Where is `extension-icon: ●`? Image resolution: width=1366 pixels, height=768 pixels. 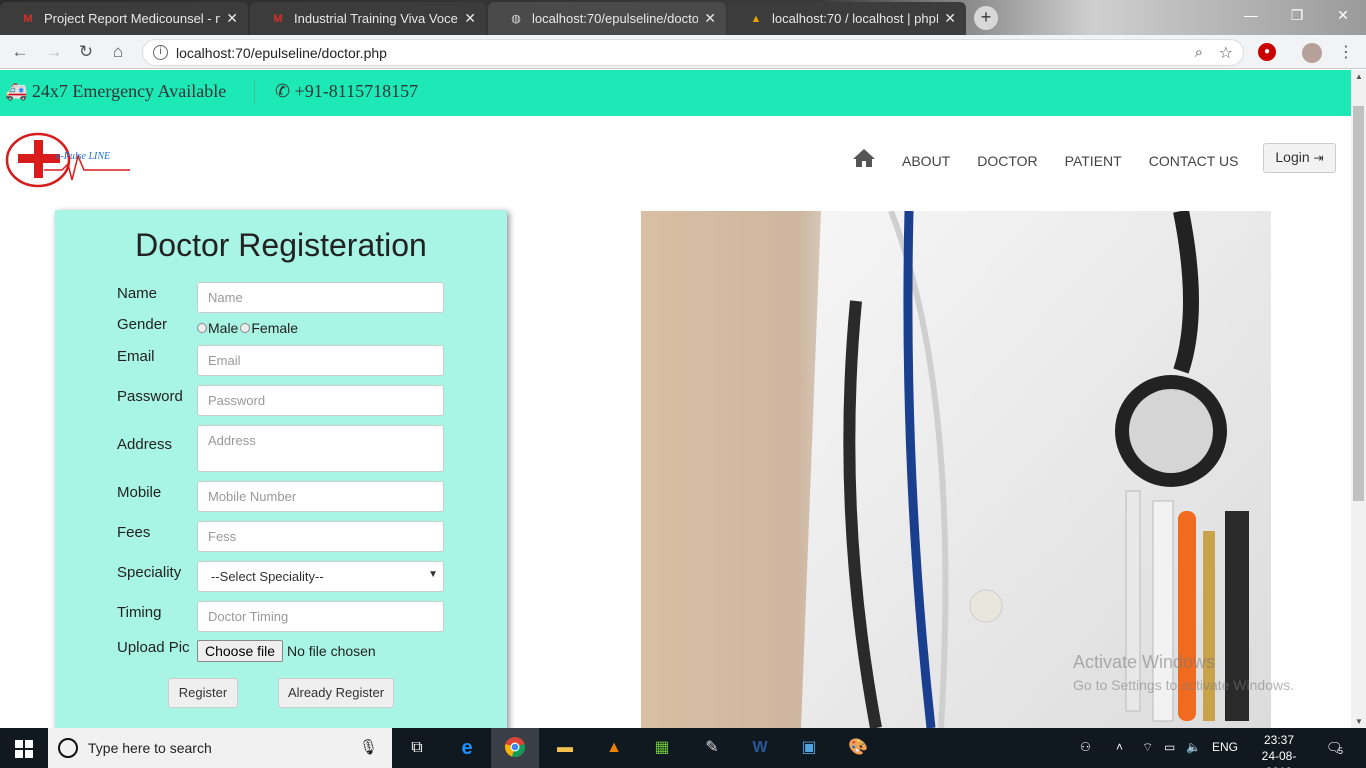 extension-icon: ● is located at coordinates (1267, 52).